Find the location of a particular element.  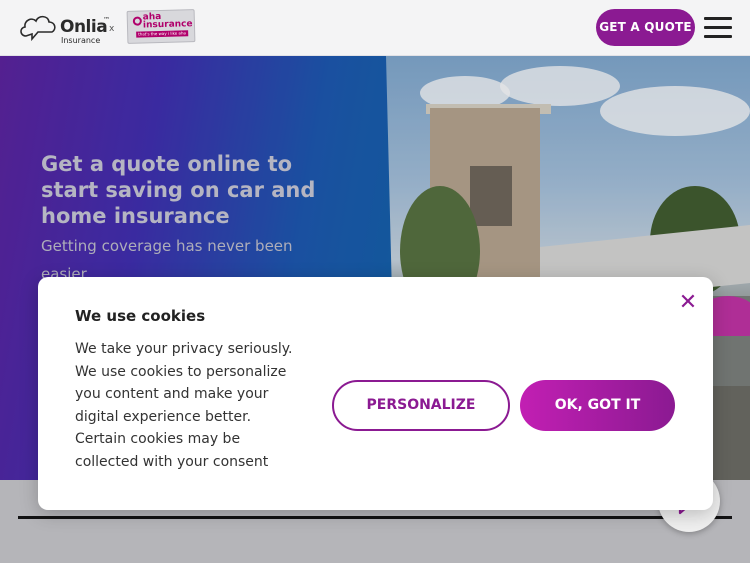

onlia-logo: Onlia ™ Insurance is located at coordinates (64, 28).